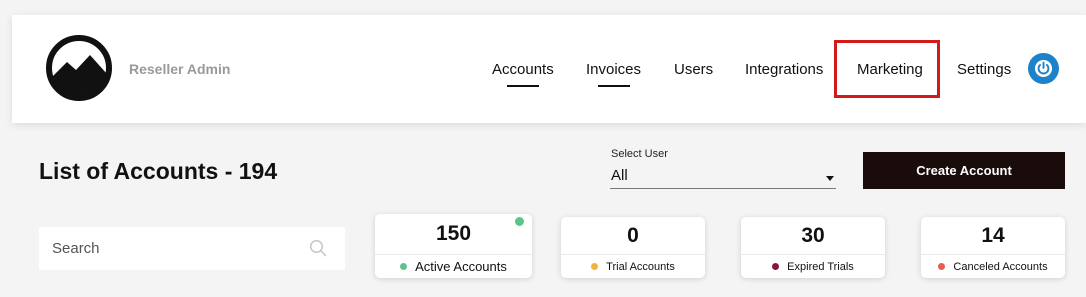 The width and height of the screenshot is (1086, 297). What do you see at coordinates (633, 235) in the screenshot?
I see `stat-value: 0` at bounding box center [633, 235].